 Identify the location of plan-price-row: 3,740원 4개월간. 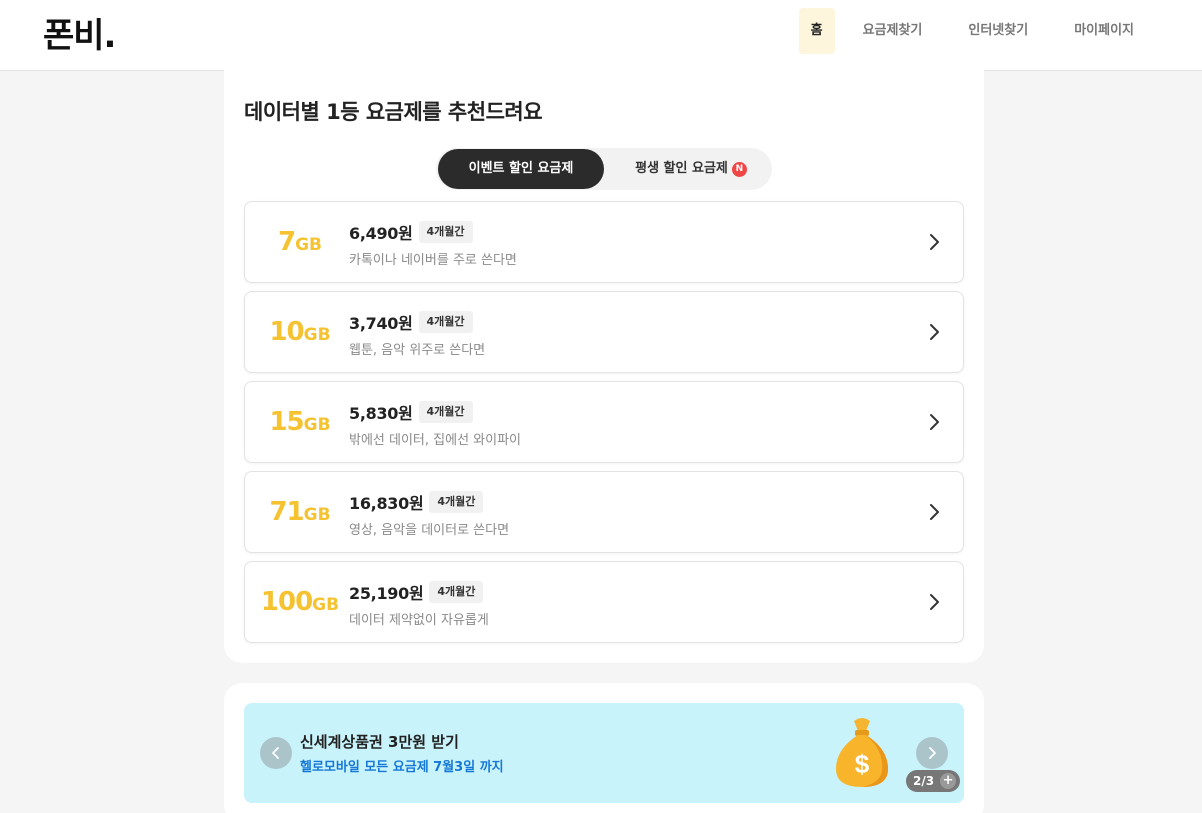
(417, 322).